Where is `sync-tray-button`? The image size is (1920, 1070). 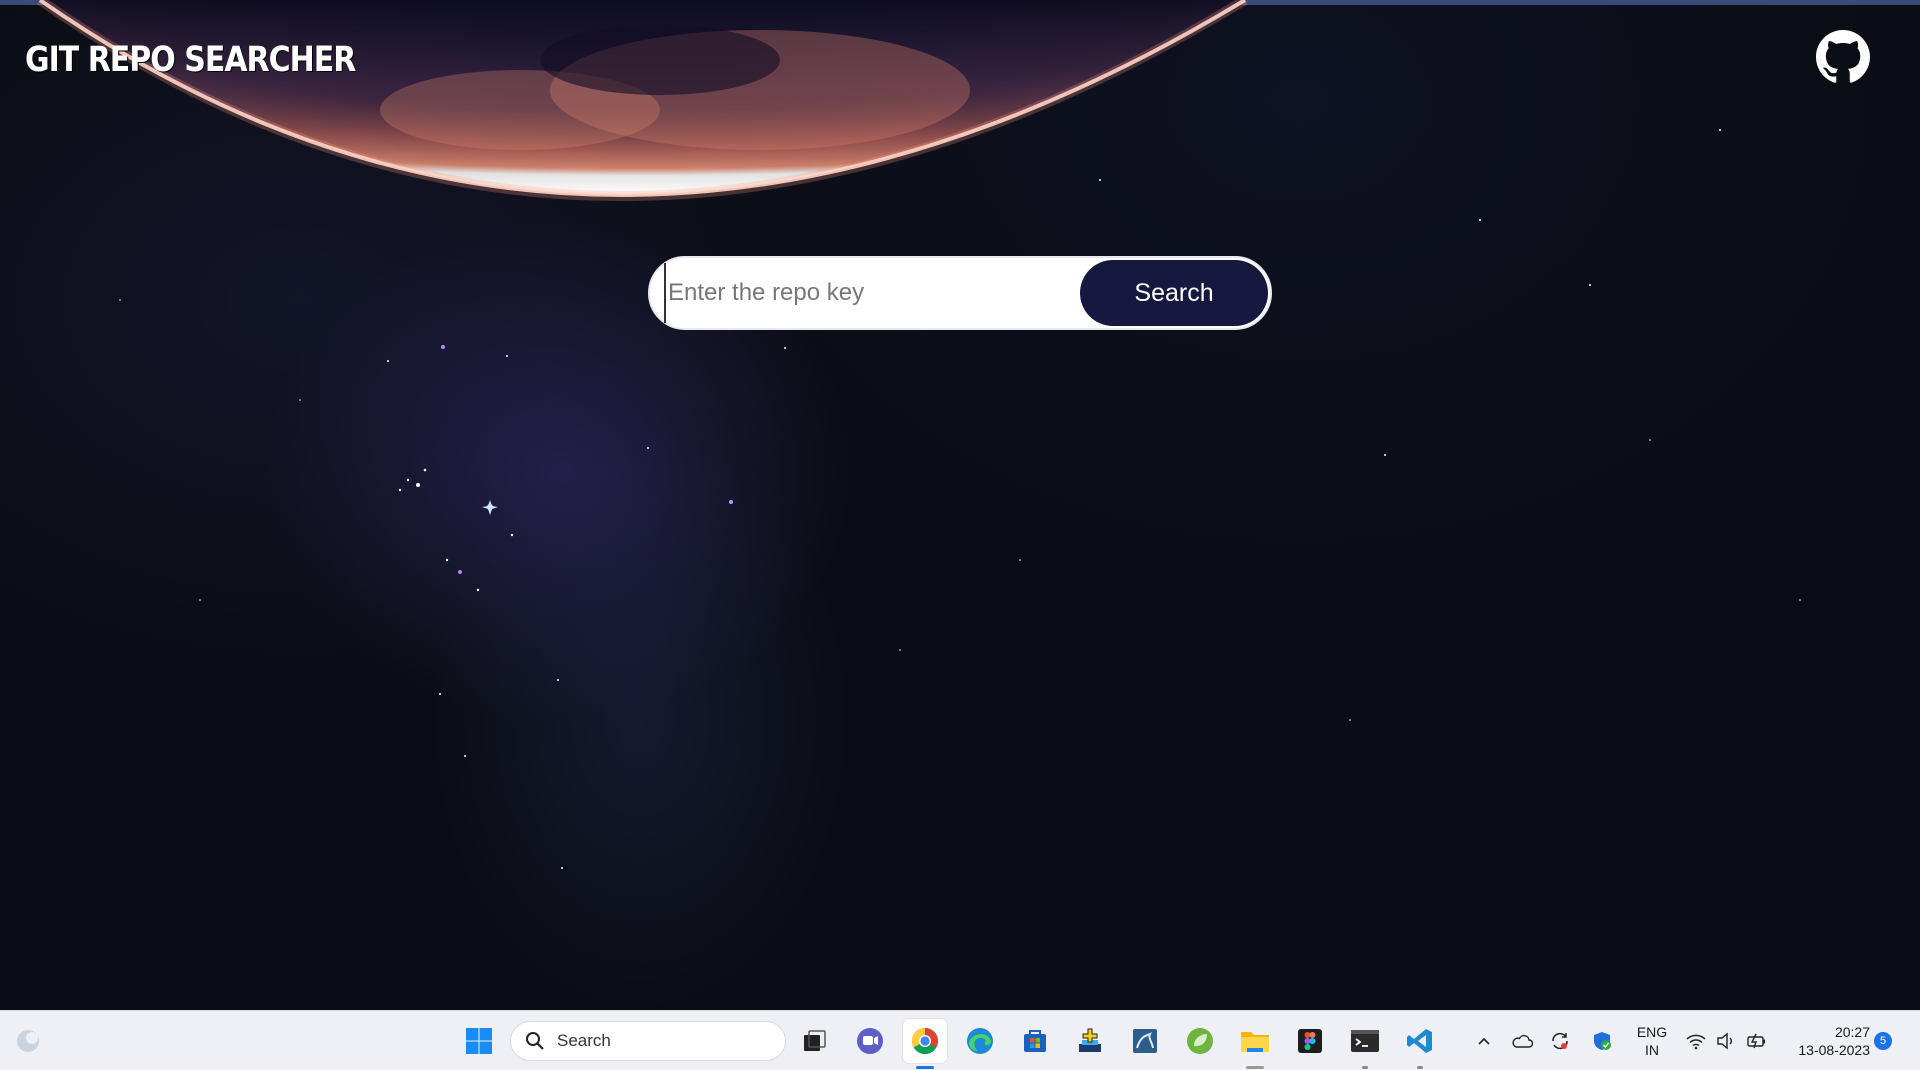
sync-tray-button is located at coordinates (1560, 1041).